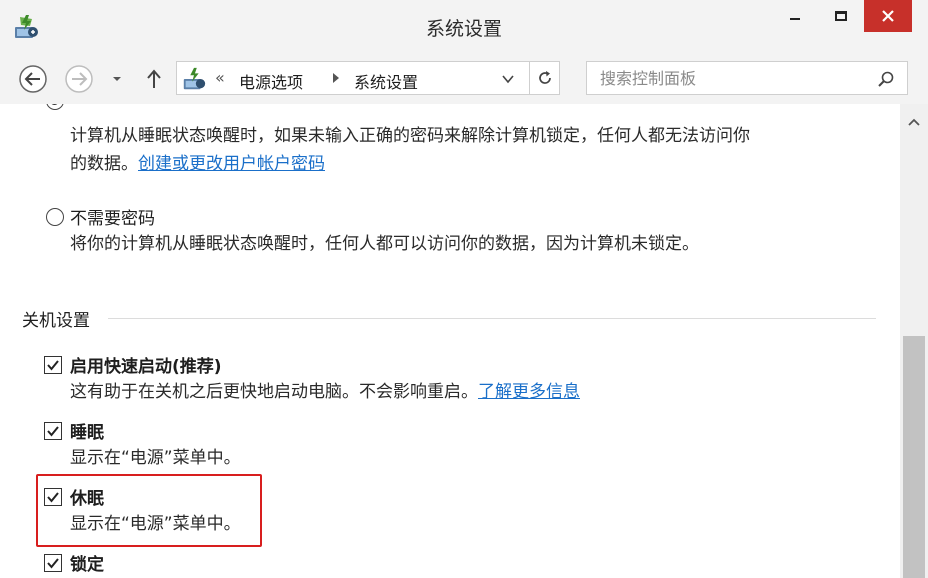 Image resolution: width=928 pixels, height=578 pixels. Describe the element at coordinates (271, 81) in the screenshot. I see `breadcrumb-power-options: 电源选项` at that location.